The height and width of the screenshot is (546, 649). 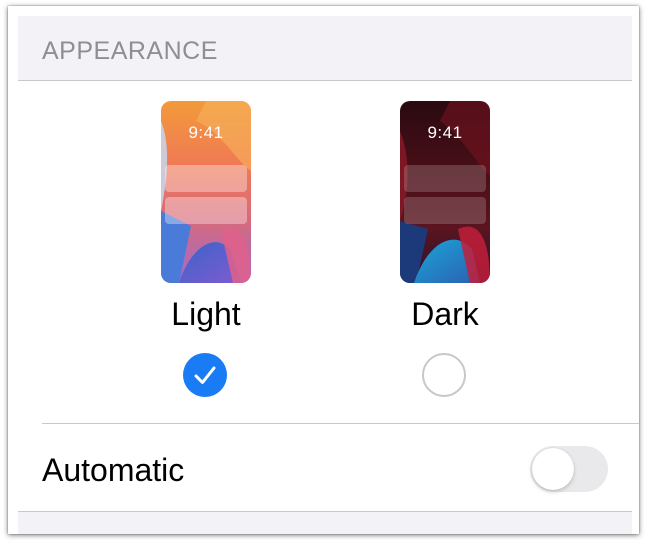 I want to click on light-mode-preview: 9:41, so click(x=206, y=192).